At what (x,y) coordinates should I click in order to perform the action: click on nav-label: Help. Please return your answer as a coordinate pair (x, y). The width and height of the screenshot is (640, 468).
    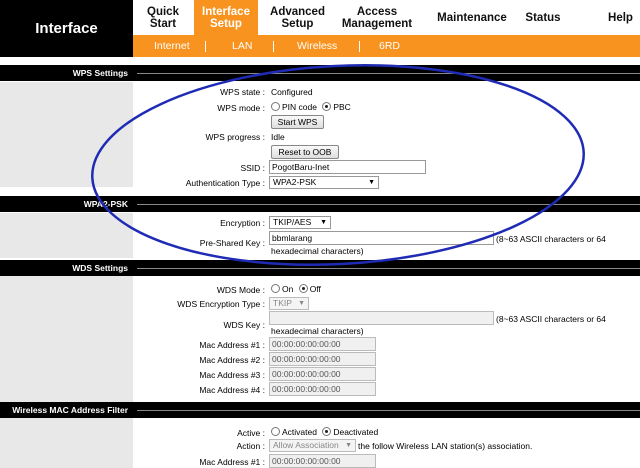
    Looking at the image, I should click on (620, 17).